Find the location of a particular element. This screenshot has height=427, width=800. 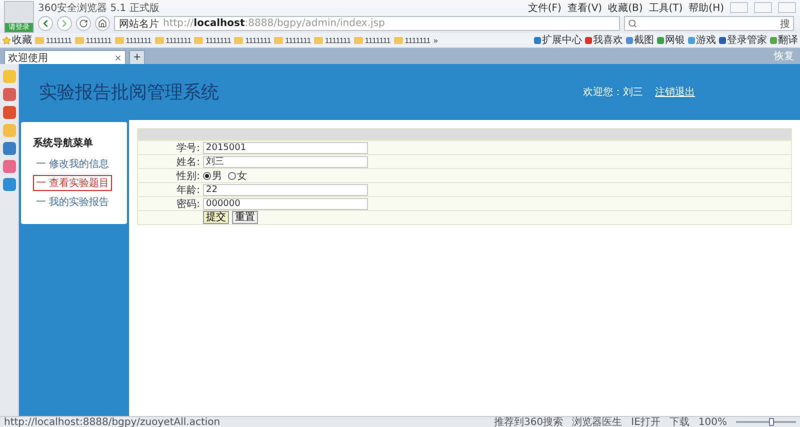

close-tab-icon is located at coordinates (118, 58).